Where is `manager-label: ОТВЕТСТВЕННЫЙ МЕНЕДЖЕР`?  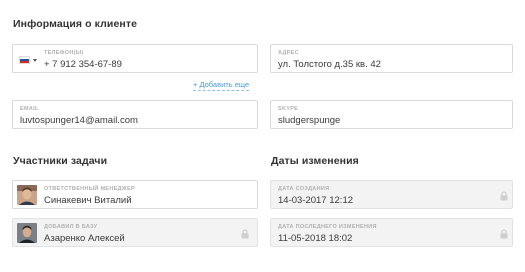
manager-label: ОТВЕТСТВЕННЫЙ МЕНЕДЖЕР is located at coordinates (89, 189).